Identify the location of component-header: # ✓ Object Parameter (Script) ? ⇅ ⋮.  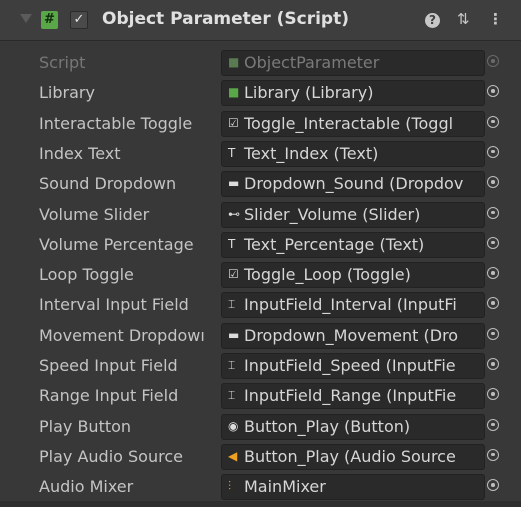
(260, 20).